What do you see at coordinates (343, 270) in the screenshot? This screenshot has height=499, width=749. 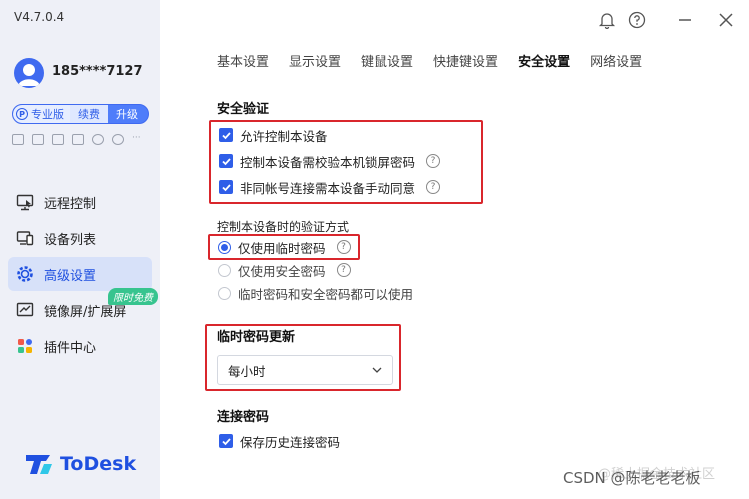 I see `help-icon: ?` at bounding box center [343, 270].